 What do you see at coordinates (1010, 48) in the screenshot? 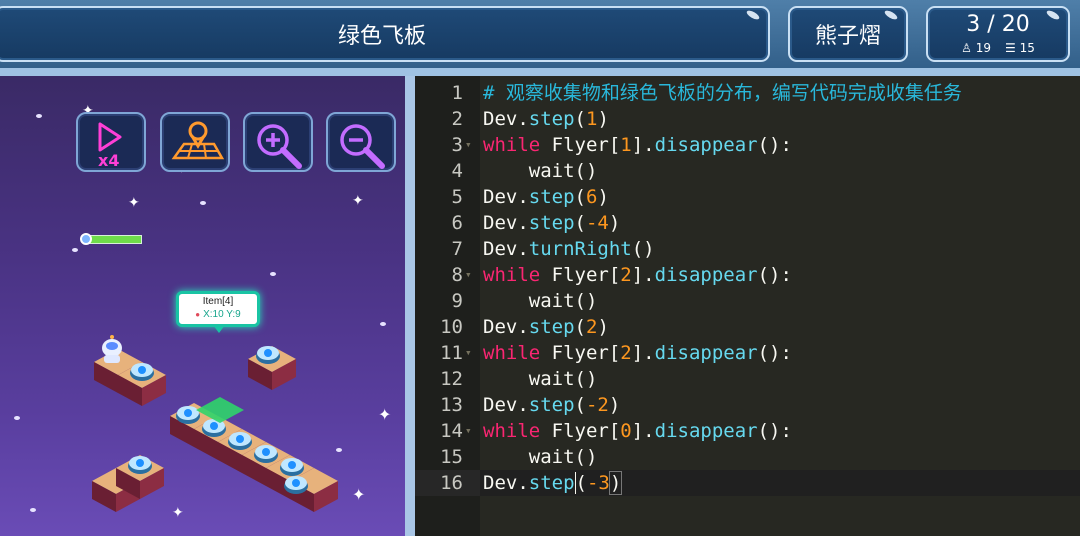
I see `list-icon: ☰` at bounding box center [1010, 48].